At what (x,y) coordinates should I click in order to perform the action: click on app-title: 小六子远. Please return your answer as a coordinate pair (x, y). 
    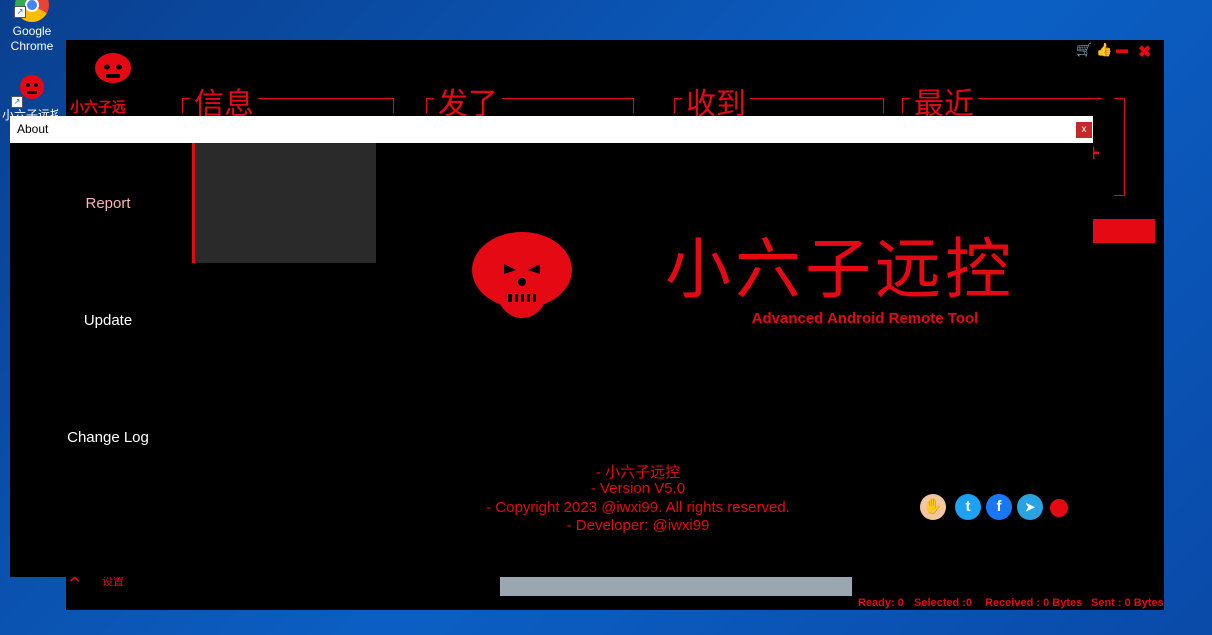
    Looking at the image, I should click on (98, 108).